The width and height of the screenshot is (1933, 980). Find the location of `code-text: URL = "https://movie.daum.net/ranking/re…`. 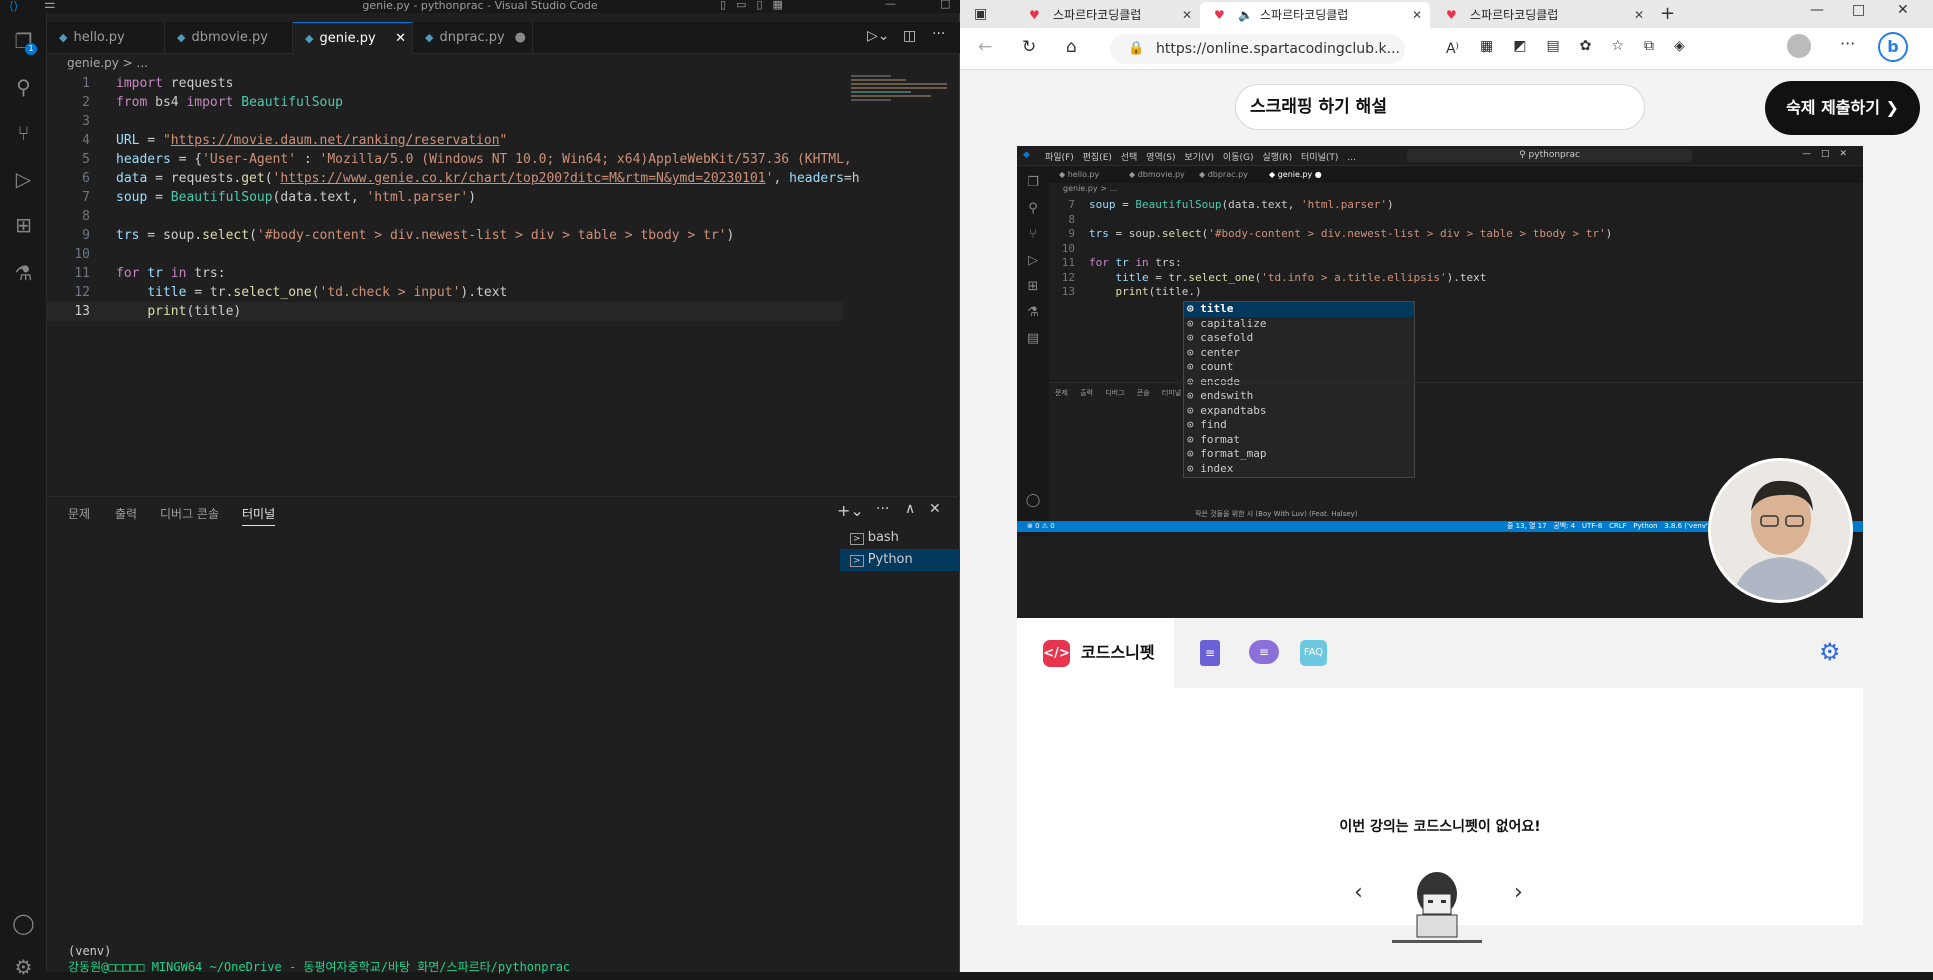

code-text: URL = "https://movie.daum.net/ranking/re… is located at coordinates (312, 140).